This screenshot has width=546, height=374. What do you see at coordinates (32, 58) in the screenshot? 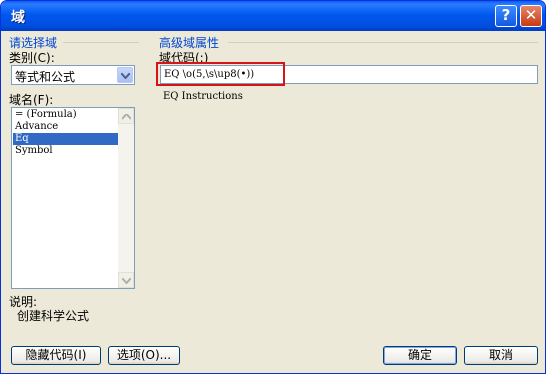
I see `category-label: 类别(C):` at bounding box center [32, 58].